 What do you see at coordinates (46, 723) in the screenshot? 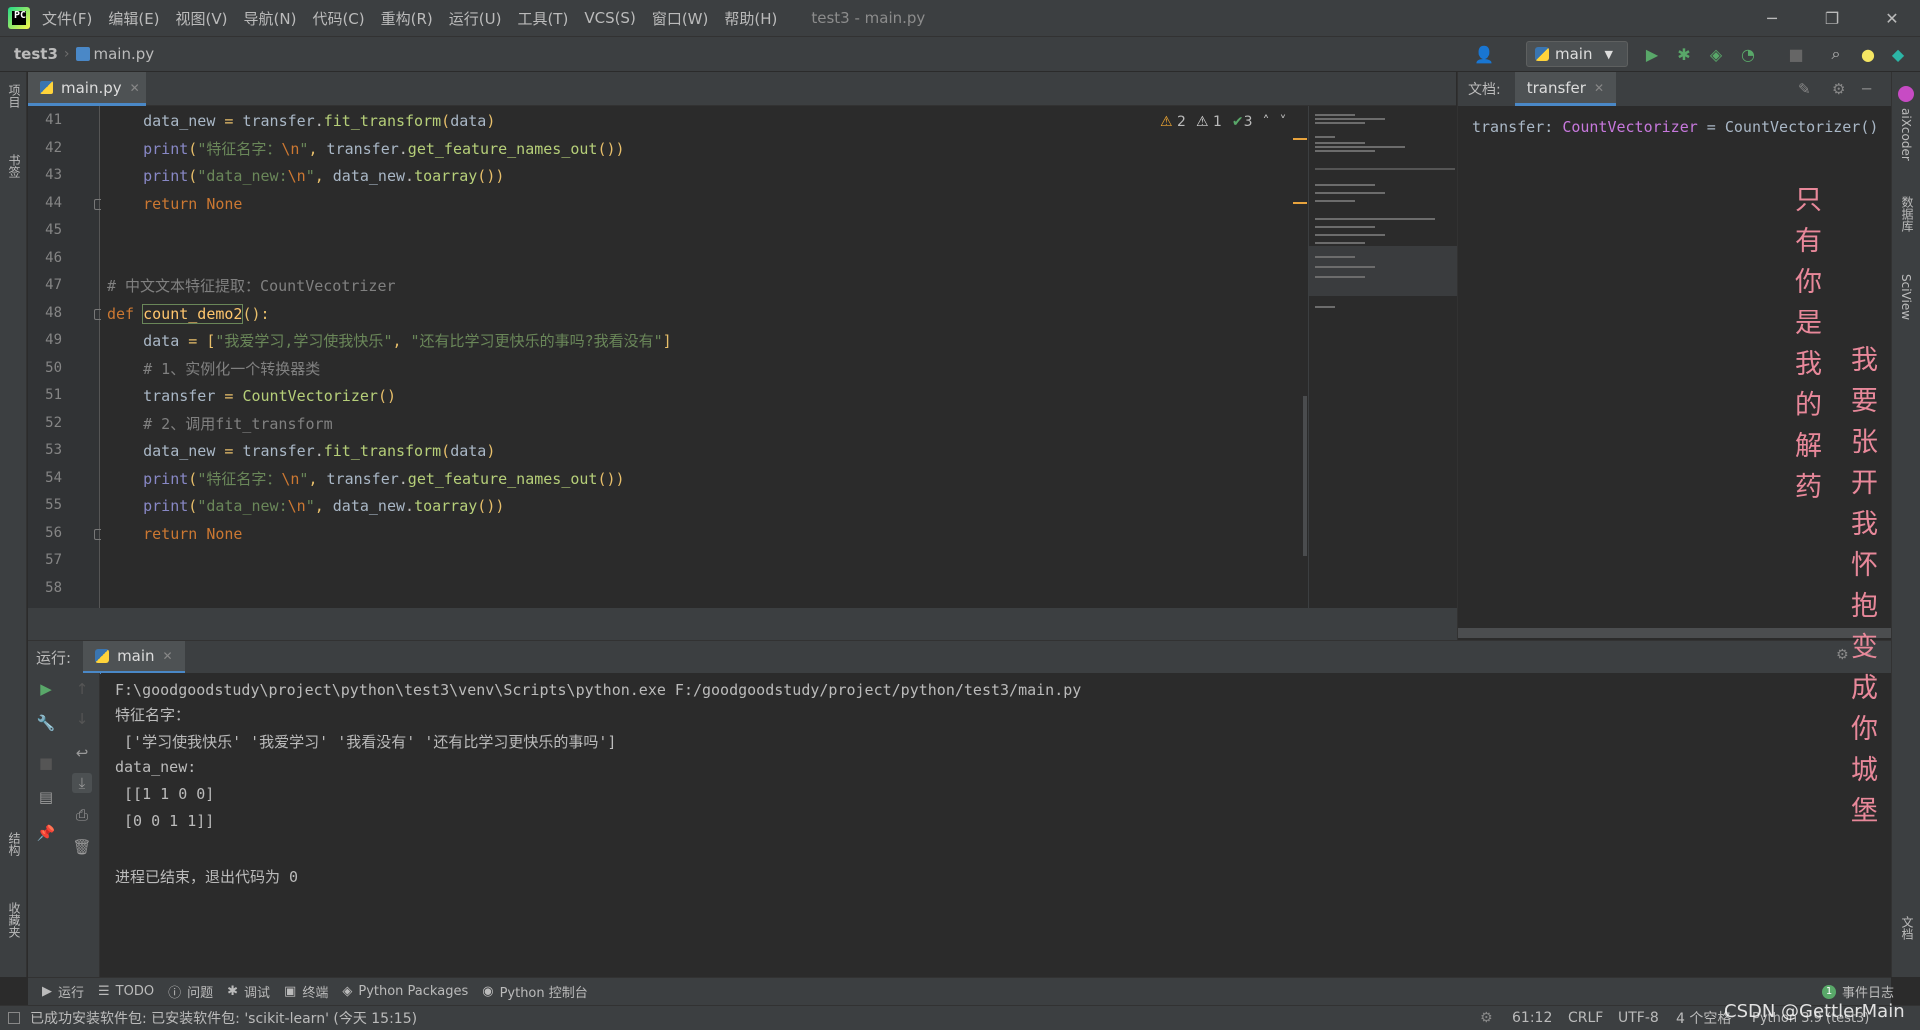
I see `wrench-icon: 🔧` at bounding box center [46, 723].